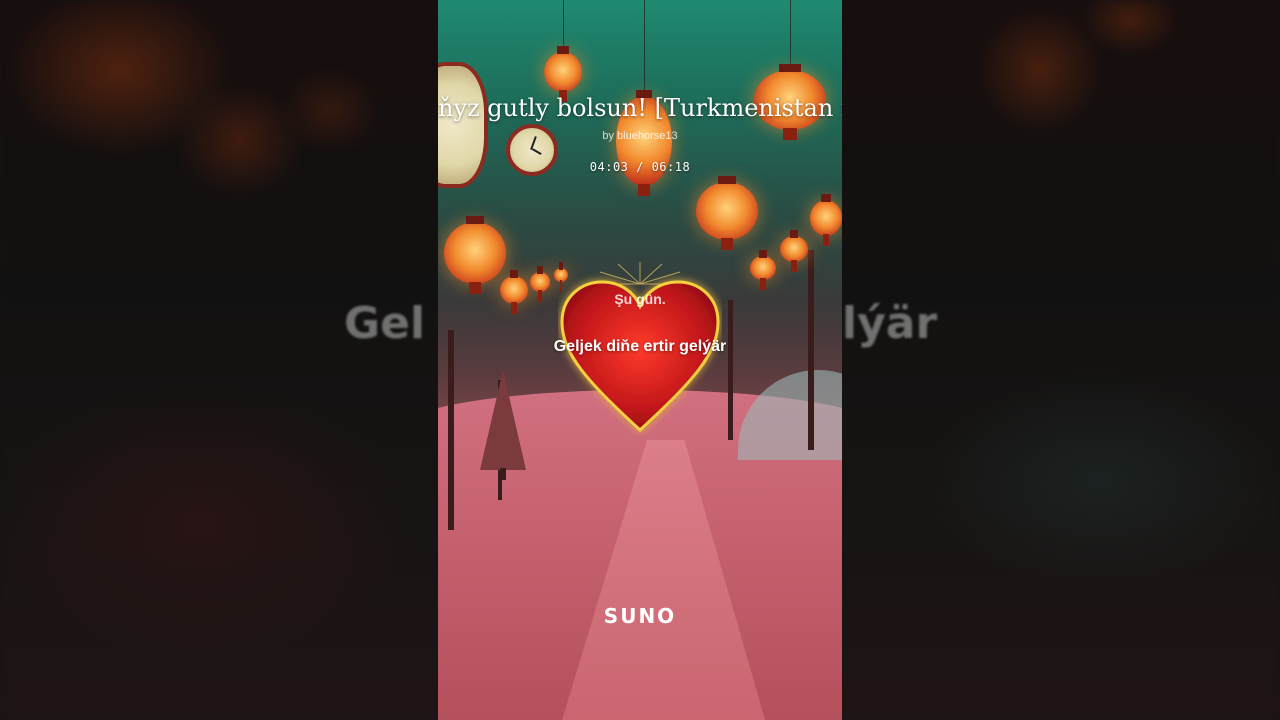 The width and height of the screenshot is (1280, 720). Describe the element at coordinates (890, 323) in the screenshot. I see `backdrop-lyric-right: lýär` at that location.